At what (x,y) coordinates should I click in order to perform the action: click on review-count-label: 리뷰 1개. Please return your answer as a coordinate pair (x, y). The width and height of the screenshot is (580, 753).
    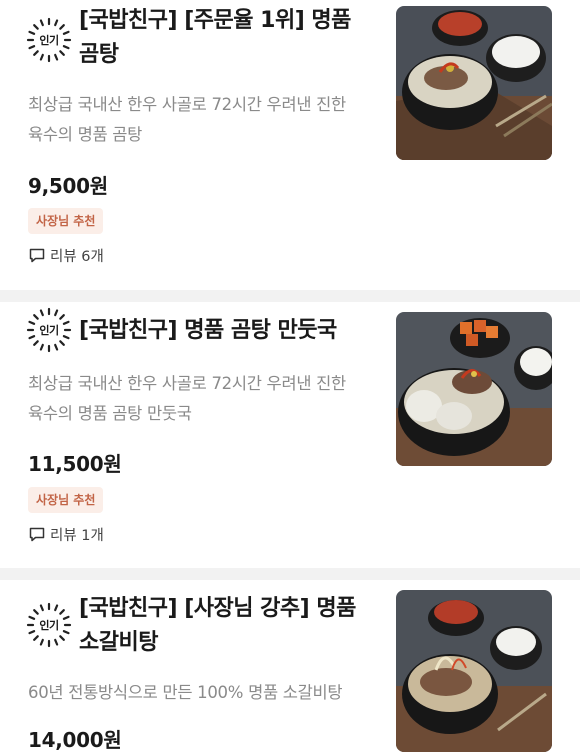
    Looking at the image, I should click on (77, 535).